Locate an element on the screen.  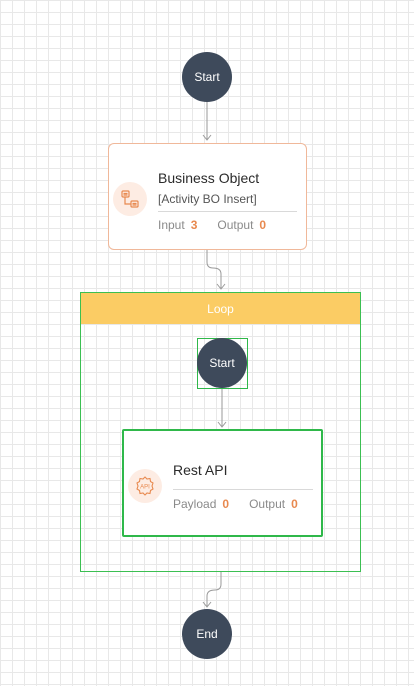
api-icon: API is located at coordinates (145, 486).